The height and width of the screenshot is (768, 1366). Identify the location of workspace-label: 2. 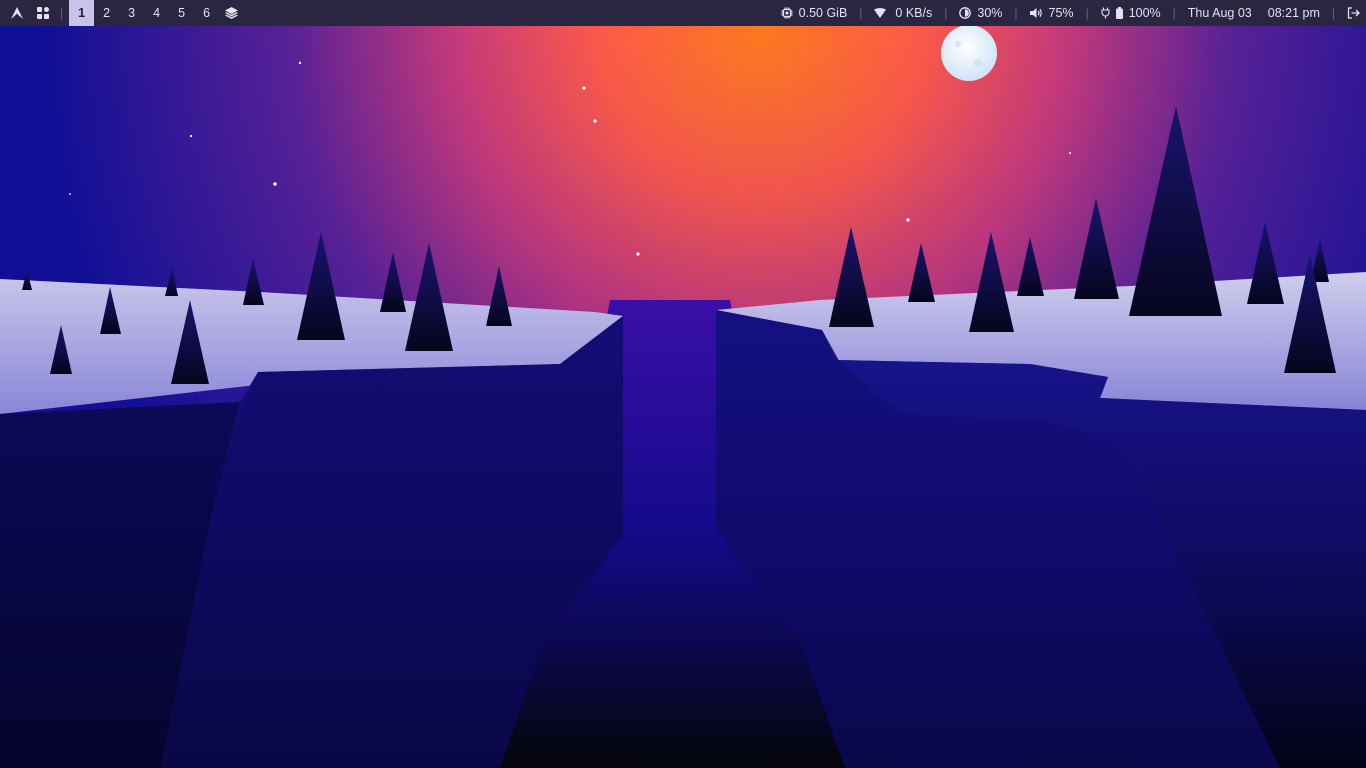
(107, 13).